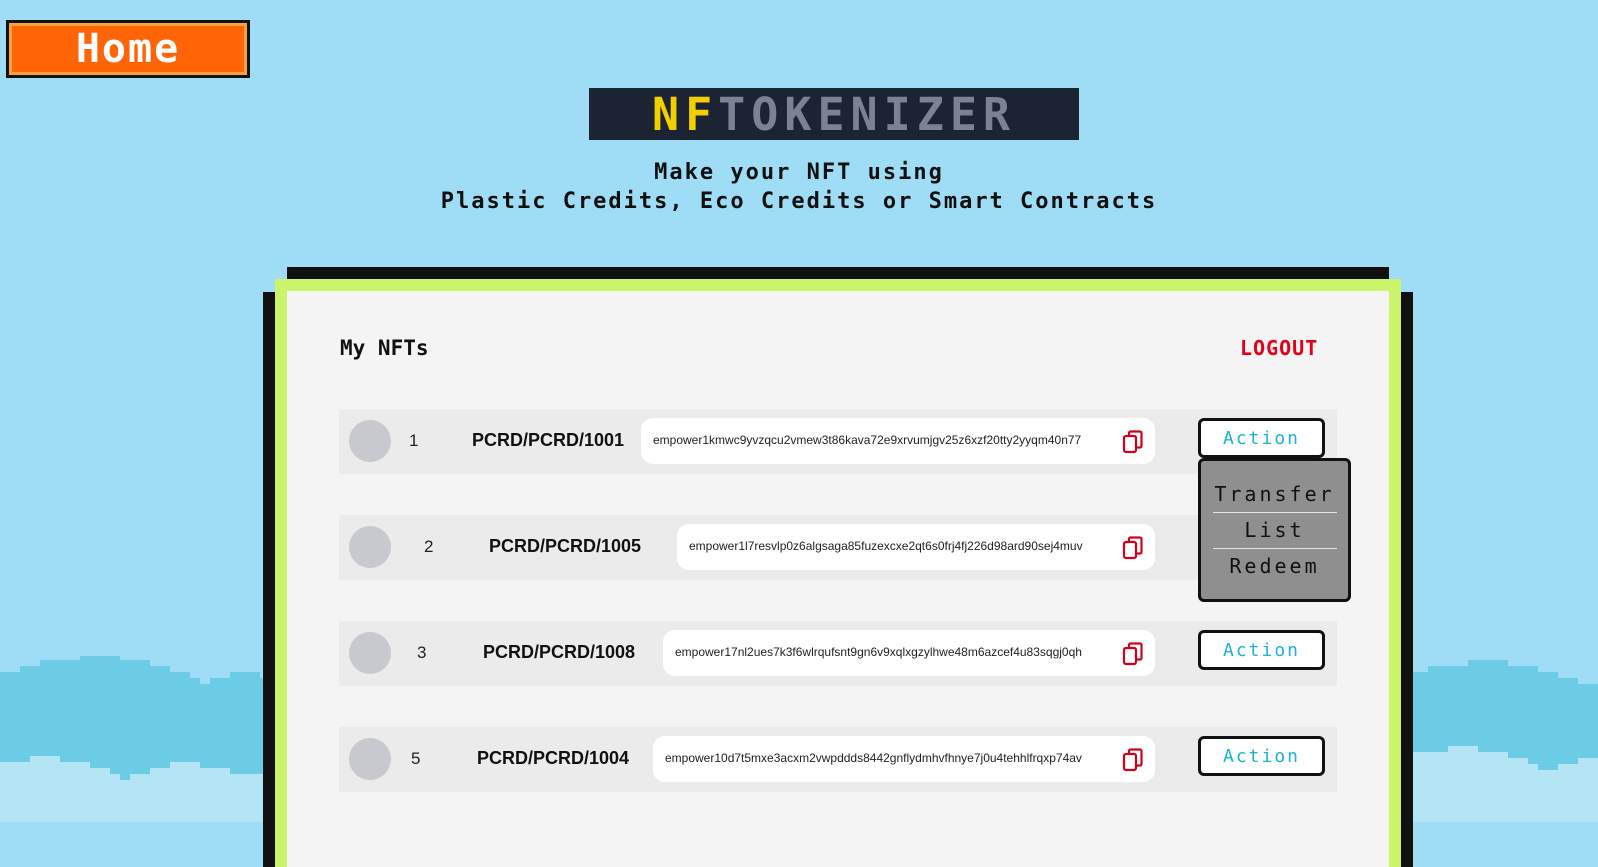 Image resolution: width=1598 pixels, height=867 pixels. What do you see at coordinates (128, 49) in the screenshot?
I see `home-button: Home` at bounding box center [128, 49].